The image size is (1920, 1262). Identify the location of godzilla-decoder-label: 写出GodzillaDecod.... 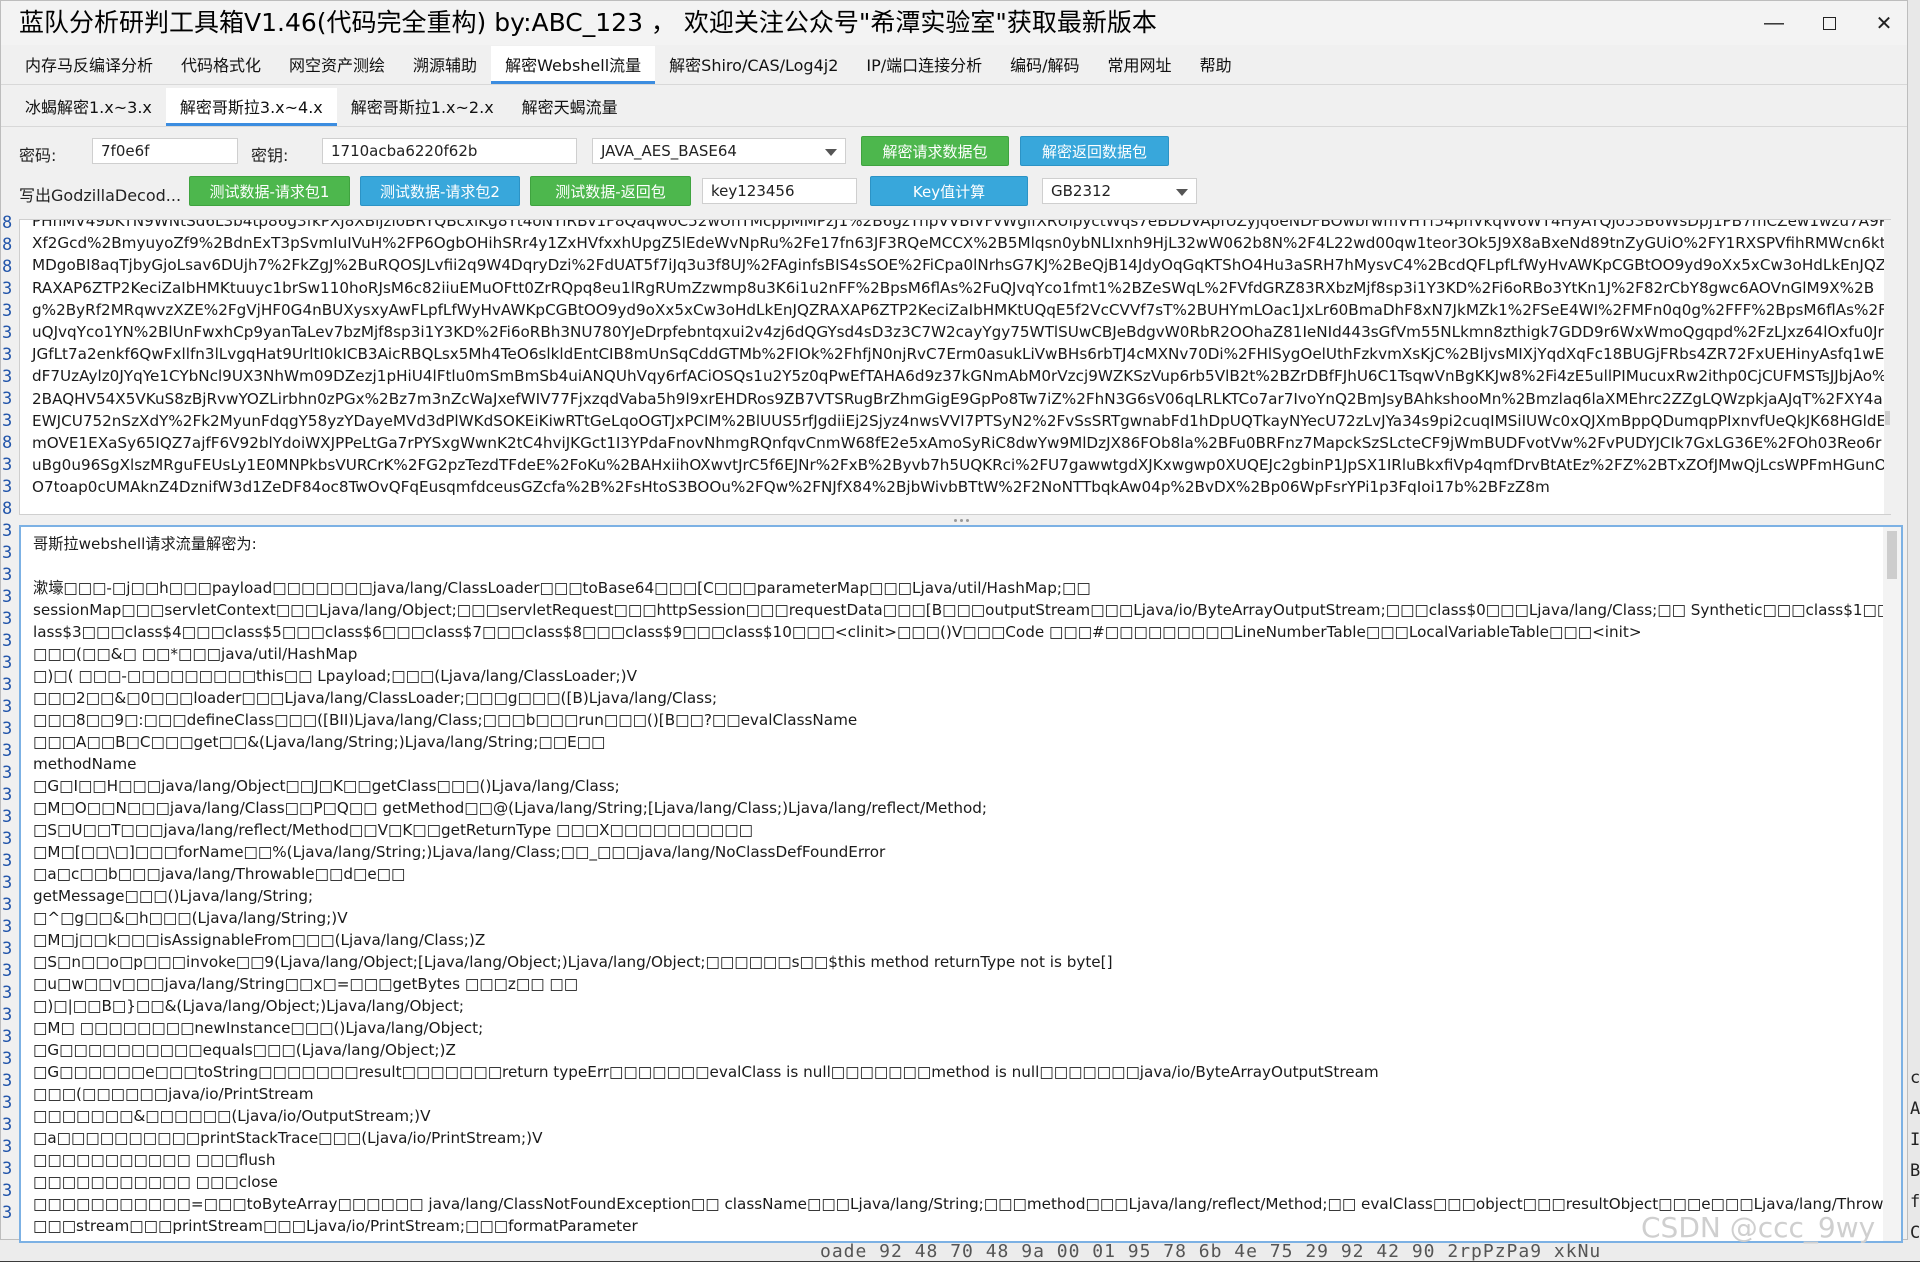
(100, 195).